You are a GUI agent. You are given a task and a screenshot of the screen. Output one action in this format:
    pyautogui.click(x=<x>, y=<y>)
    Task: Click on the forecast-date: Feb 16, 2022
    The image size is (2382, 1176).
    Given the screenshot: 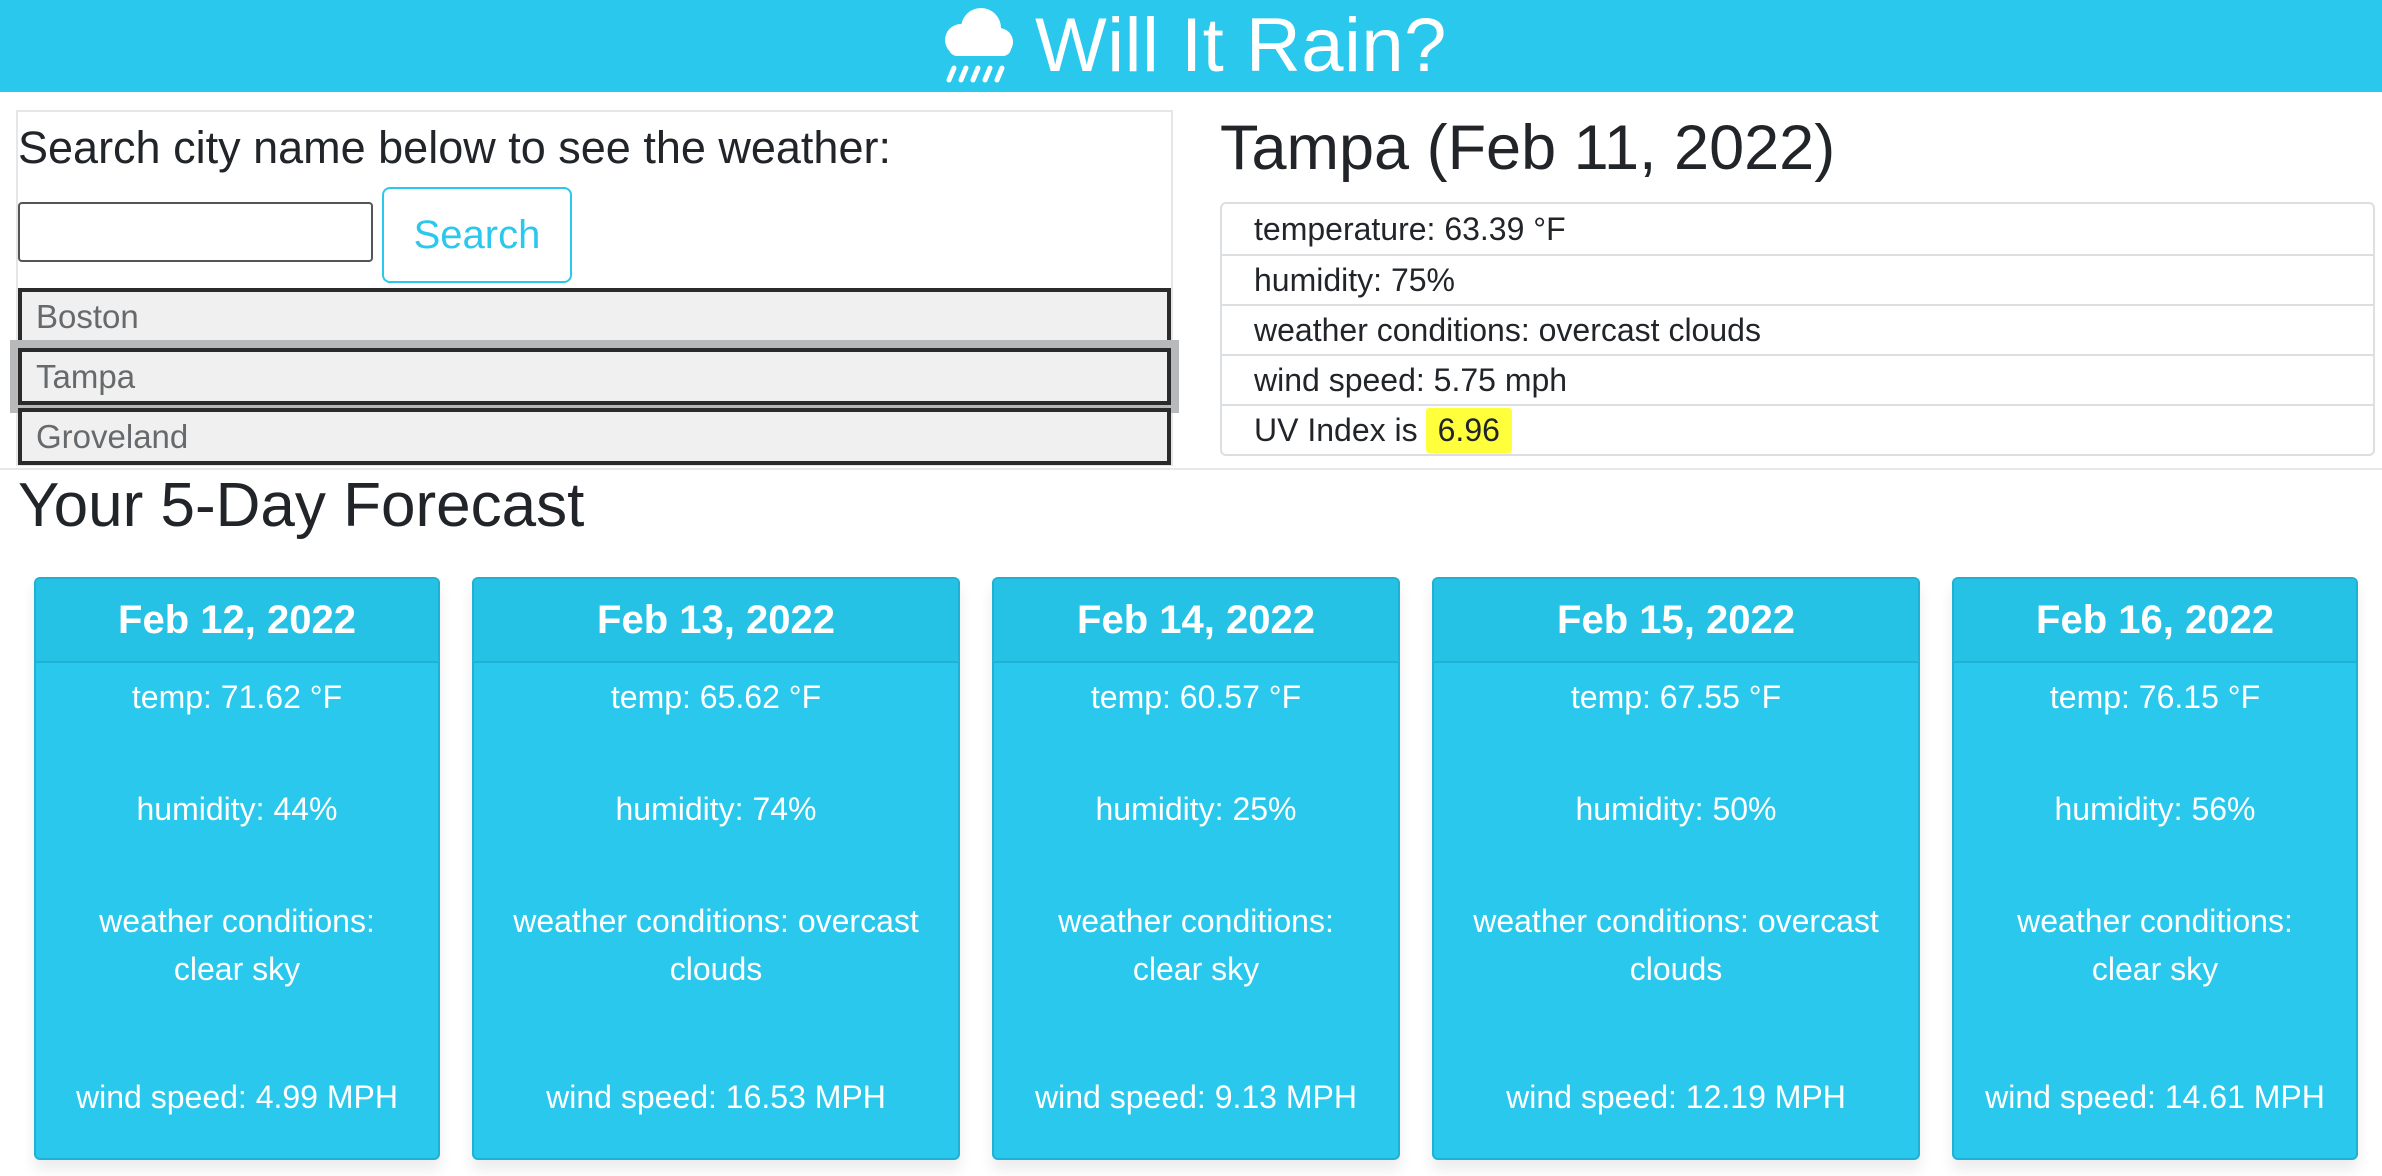 What is the action you would take?
    pyautogui.click(x=2155, y=621)
    